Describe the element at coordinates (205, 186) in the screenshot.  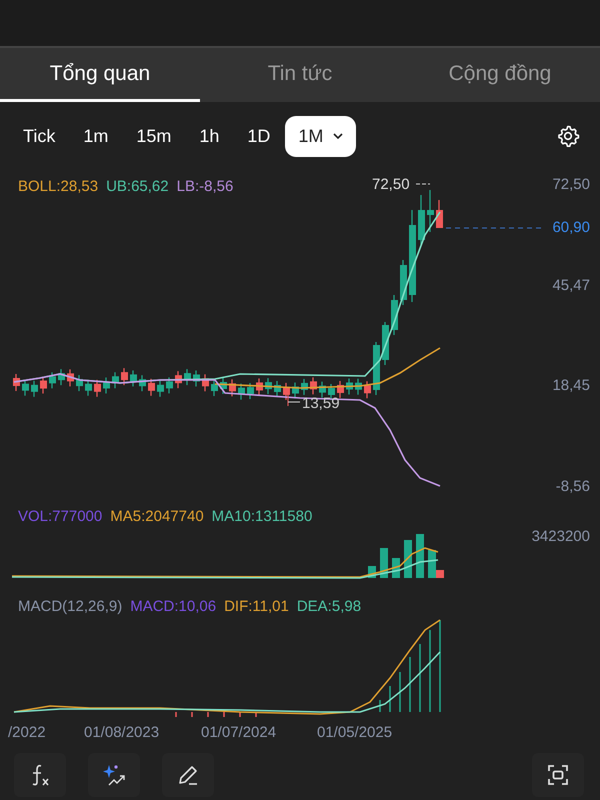
I see `indicator-label: LB:-8,56` at that location.